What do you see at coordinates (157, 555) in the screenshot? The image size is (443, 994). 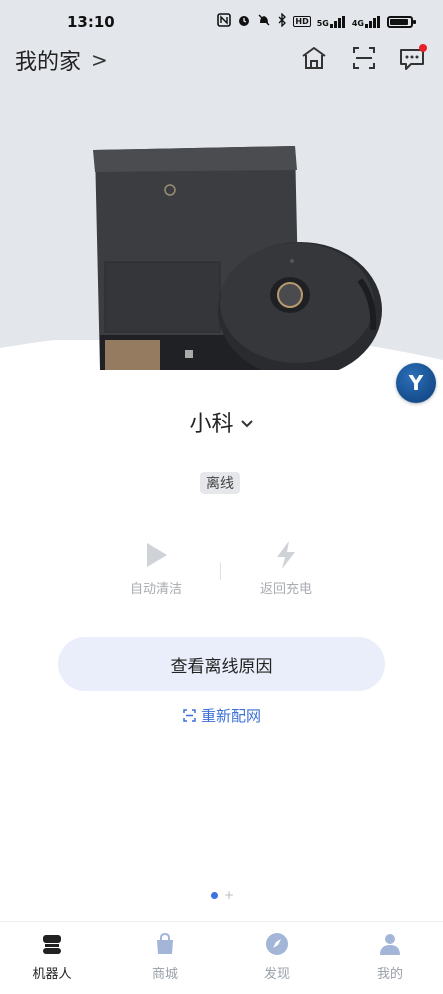 I see `play-icon` at bounding box center [157, 555].